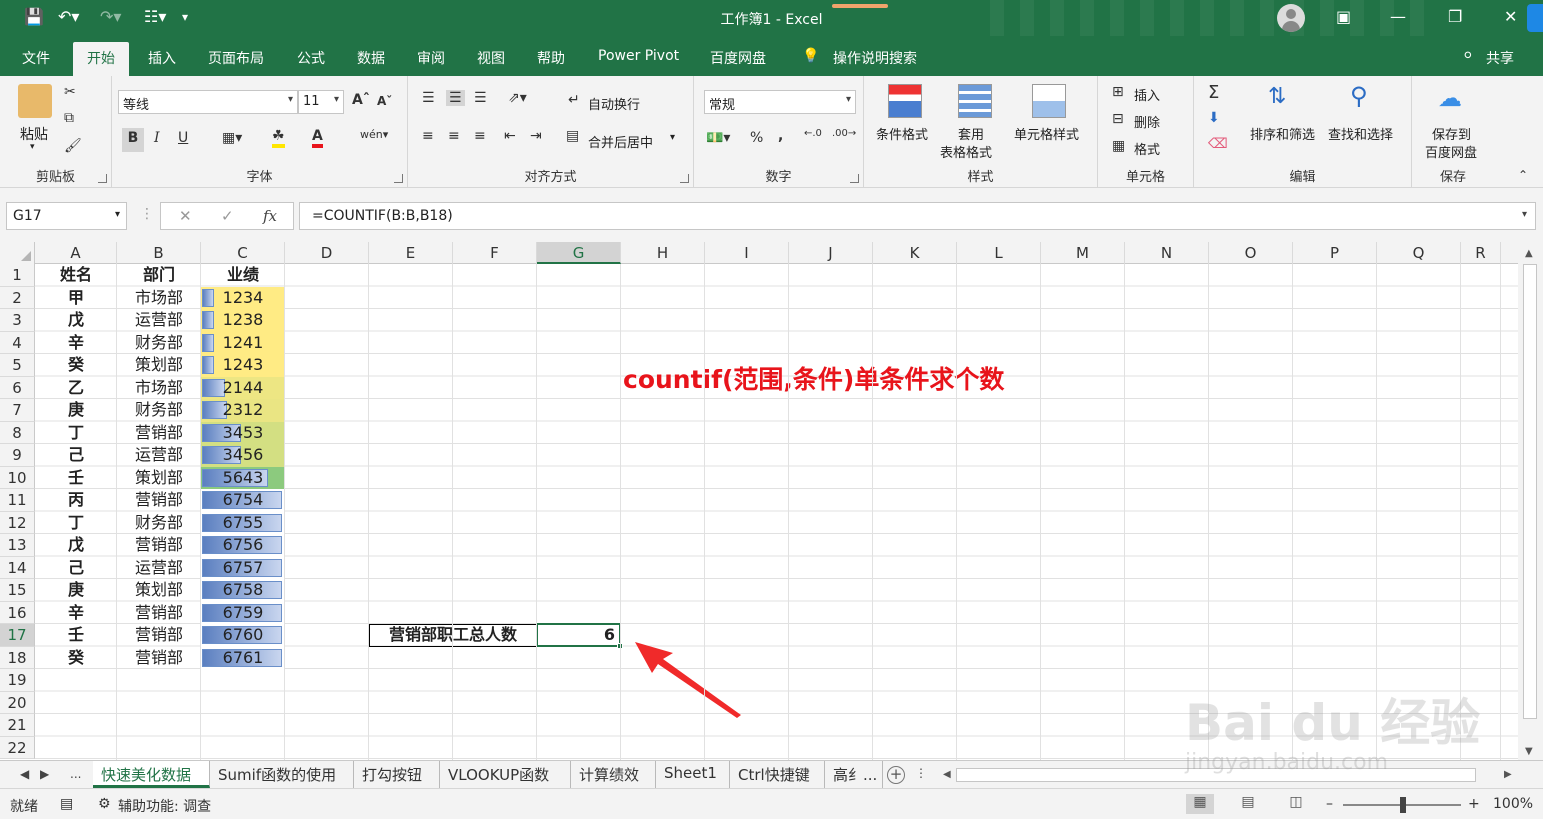  I want to click on tab-split-grip: ⋮, so click(921, 773).